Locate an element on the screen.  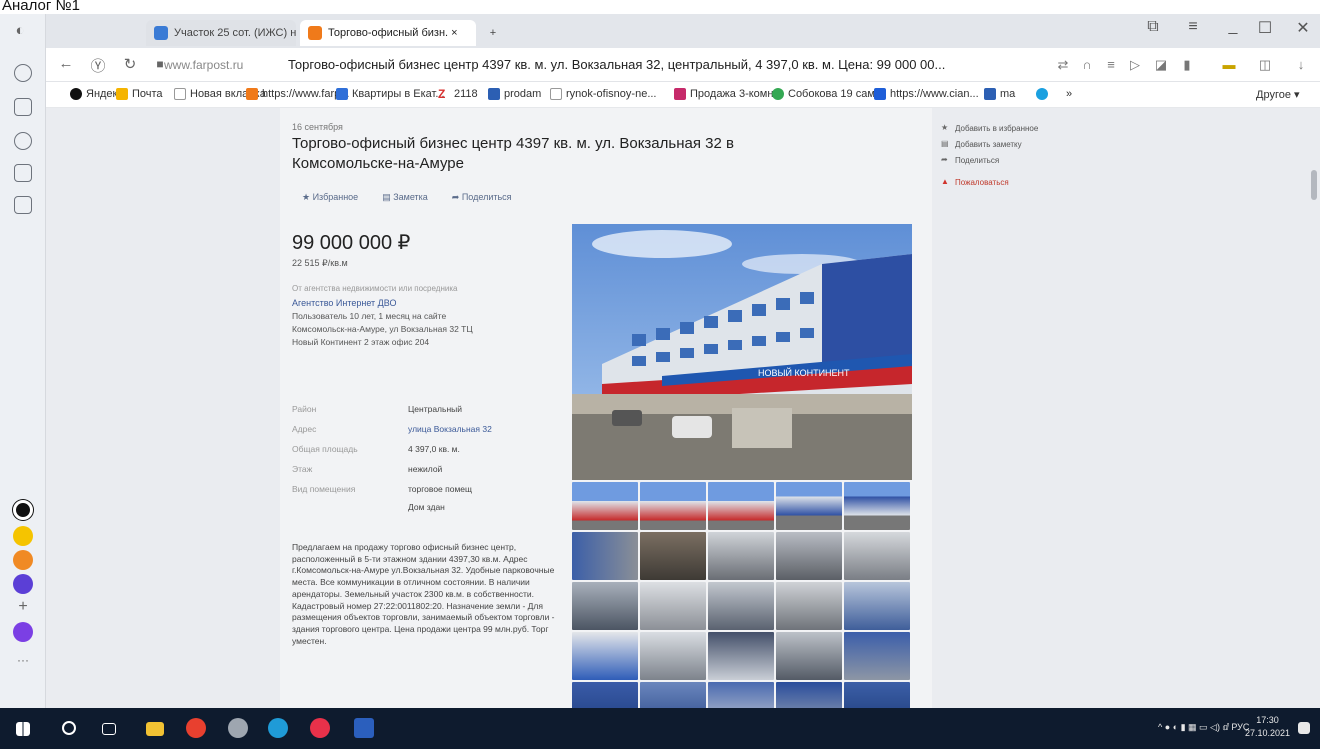
main-photo: НОВЫЙ КОНТИНЕНТ is located at coordinates (742, 352).